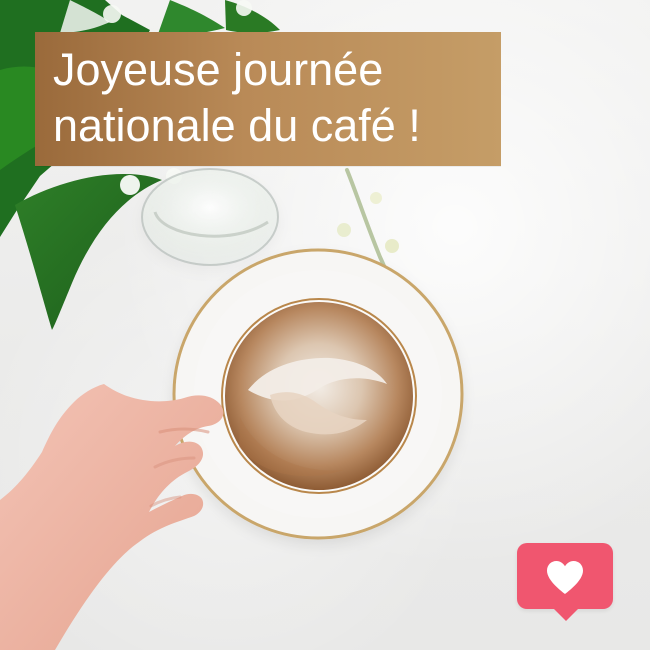  I want to click on like-button, so click(565, 582).